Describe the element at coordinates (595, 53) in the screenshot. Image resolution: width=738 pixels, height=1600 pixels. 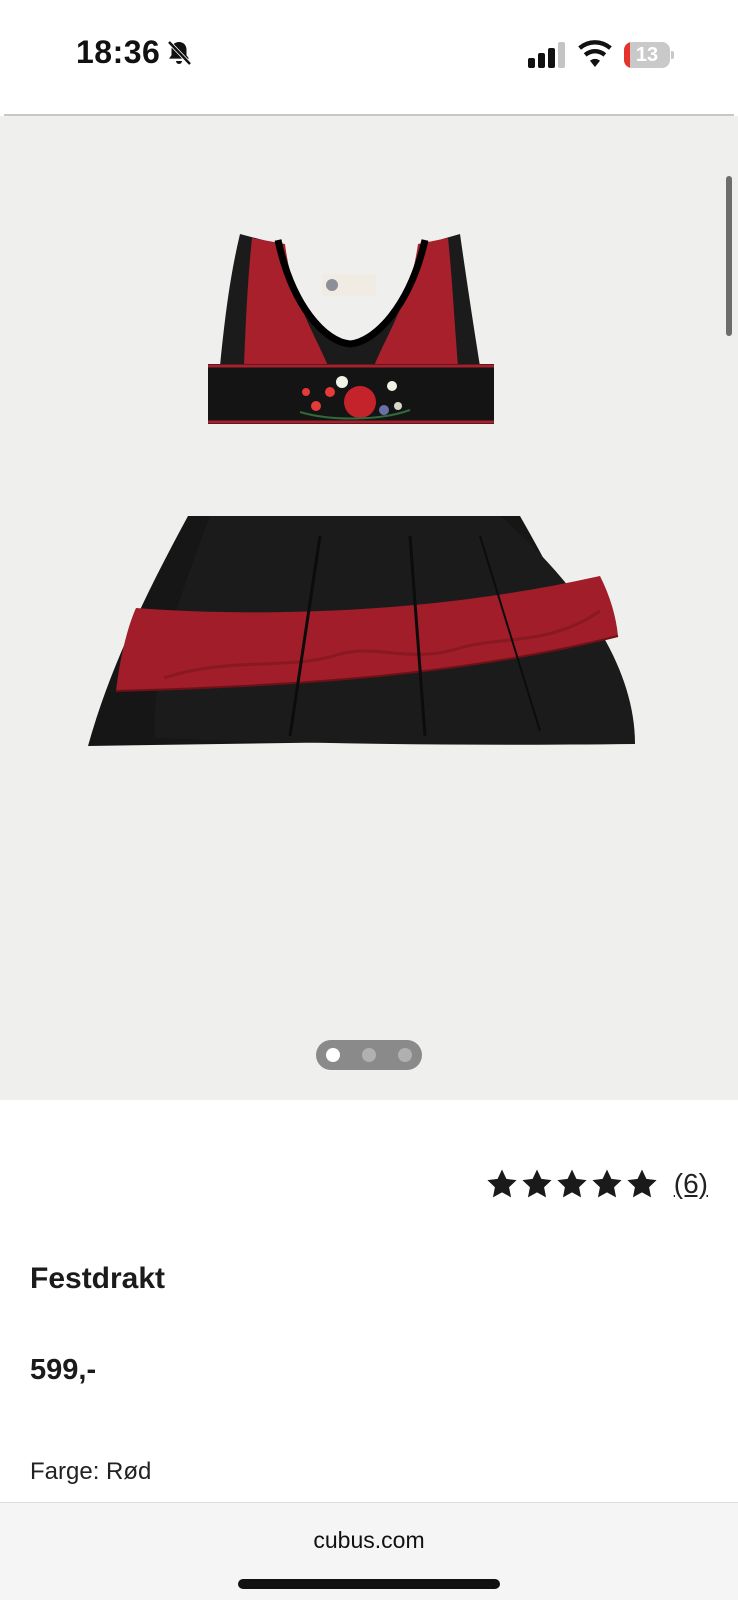
I see `wifi-icon` at that location.